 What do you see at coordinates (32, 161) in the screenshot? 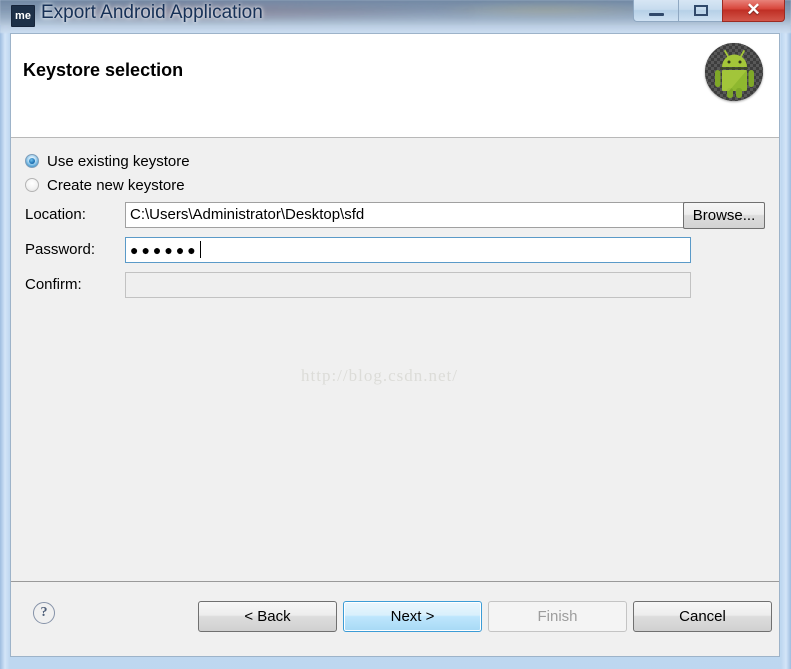
I see `radio-selected-icon` at bounding box center [32, 161].